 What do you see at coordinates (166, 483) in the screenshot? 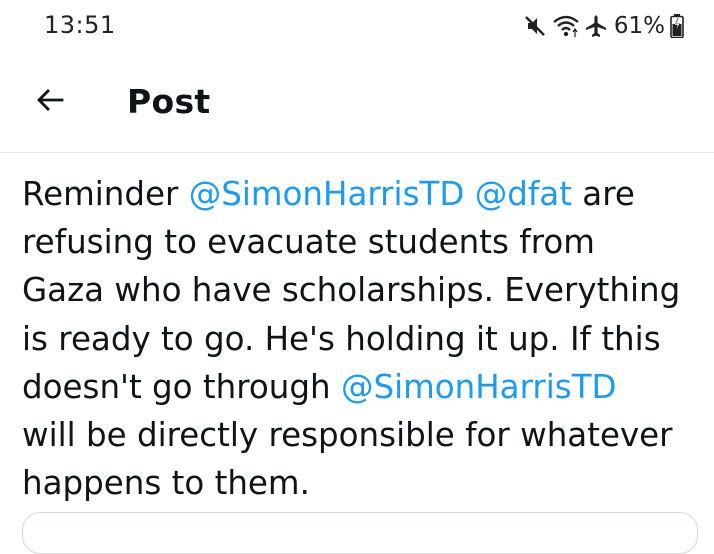
I see `tweet-text-segment: happens to them.` at bounding box center [166, 483].